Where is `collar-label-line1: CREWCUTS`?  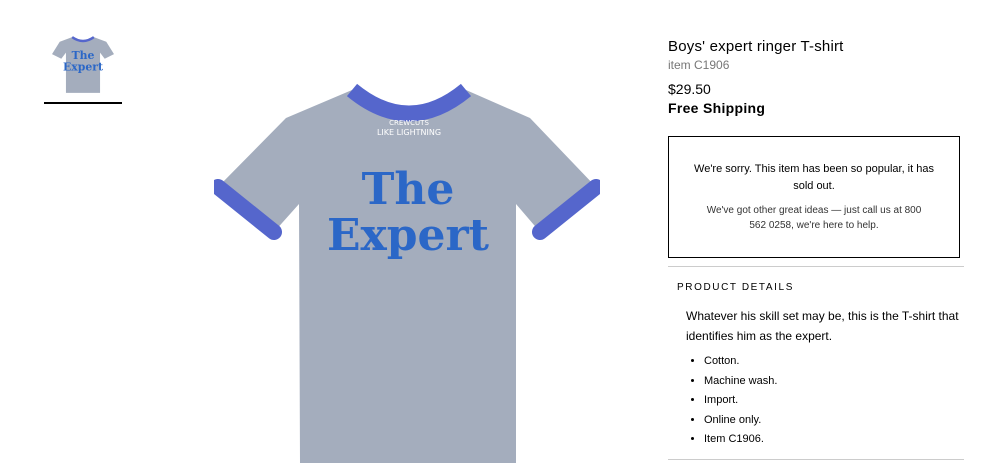
collar-label-line1: CREWCUTS is located at coordinates (409, 123).